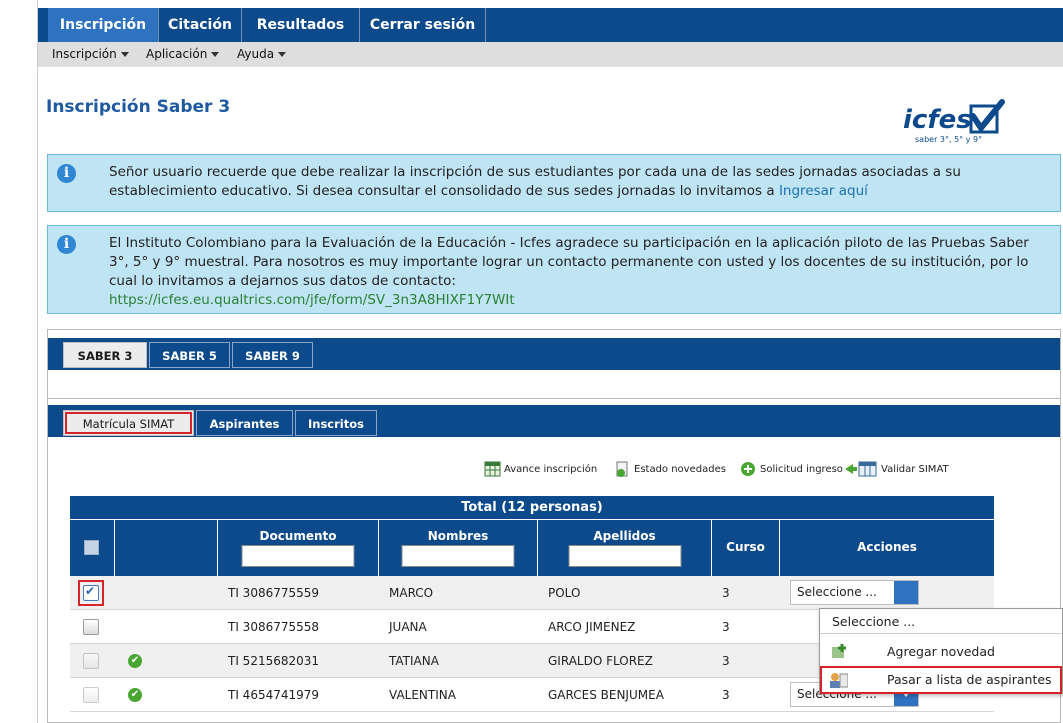 Image resolution: width=1063 pixels, height=723 pixels. I want to click on nombres-filter-input, so click(458, 556).